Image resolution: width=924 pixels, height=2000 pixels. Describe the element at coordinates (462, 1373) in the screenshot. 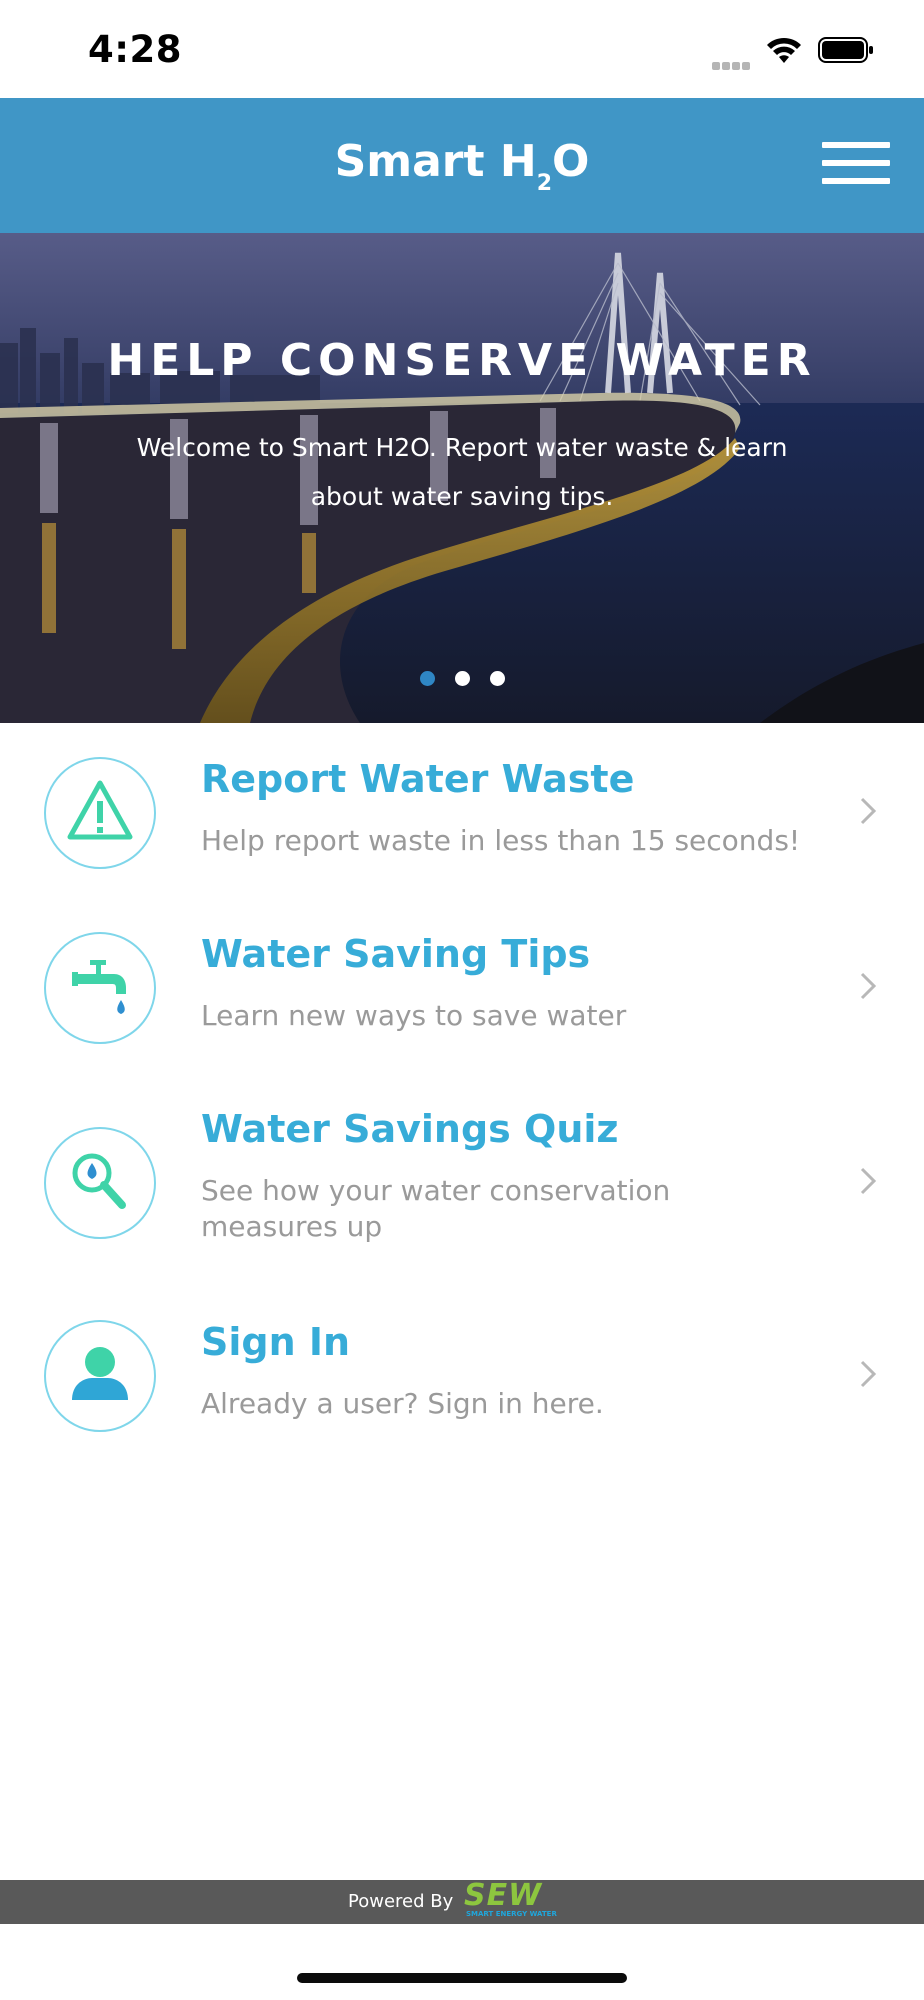

I see `menu-item-sign-in: Sign In Already a user? Sign in here.` at that location.